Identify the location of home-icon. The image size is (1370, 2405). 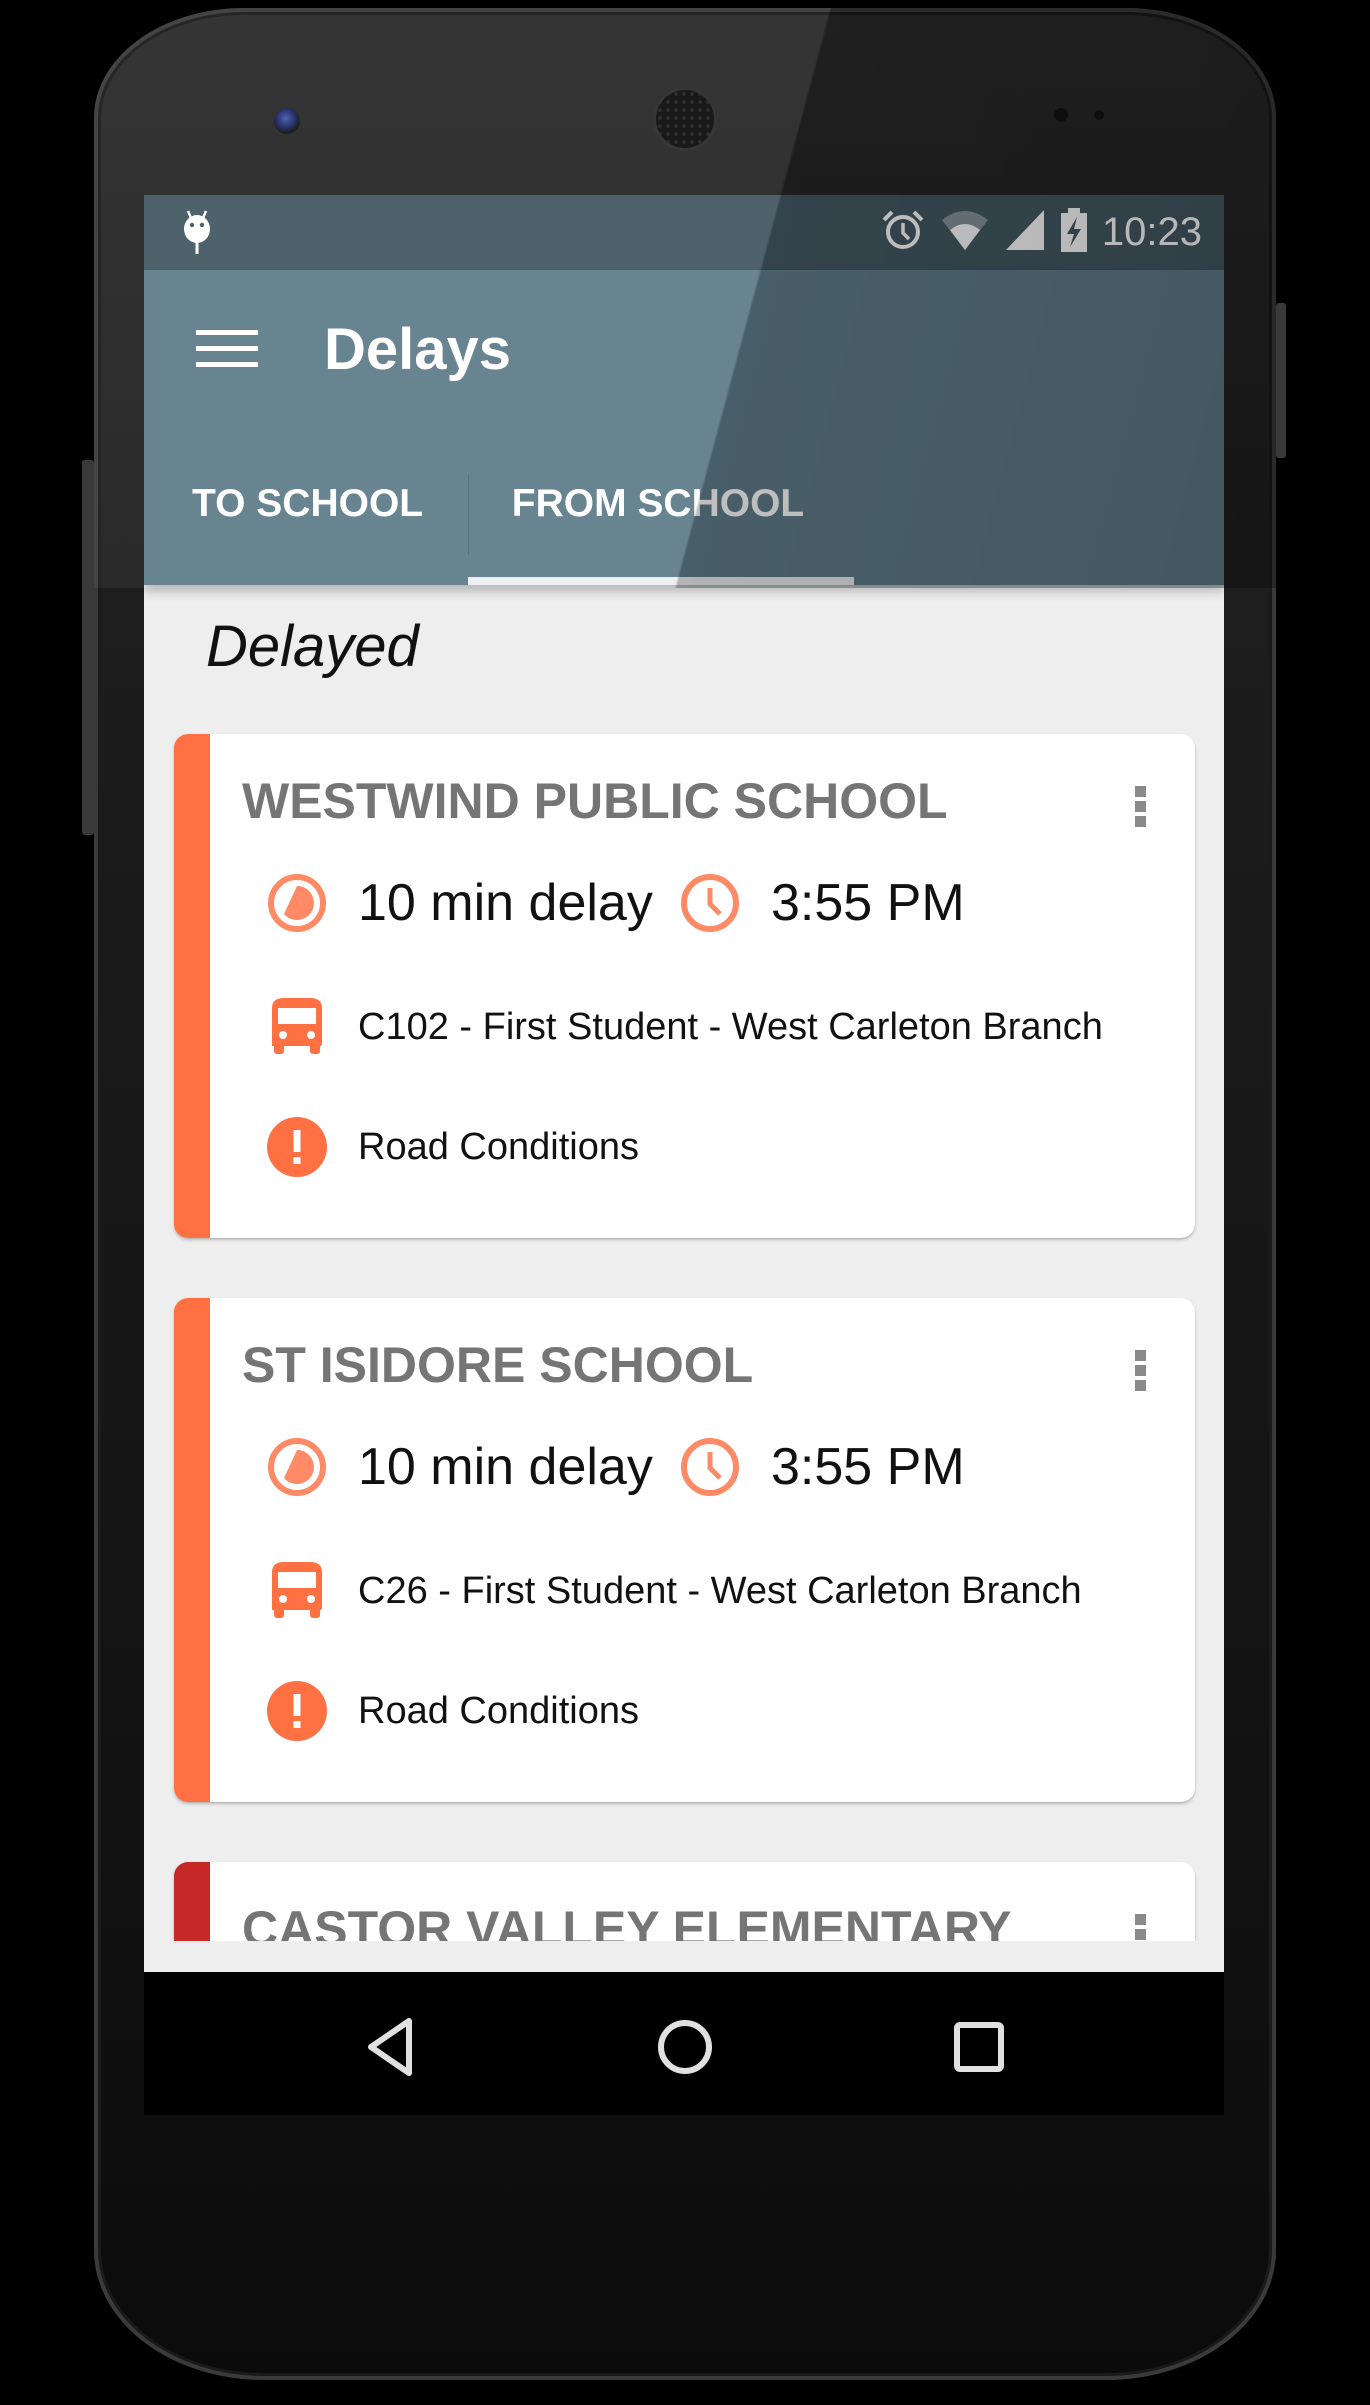
(685, 2047).